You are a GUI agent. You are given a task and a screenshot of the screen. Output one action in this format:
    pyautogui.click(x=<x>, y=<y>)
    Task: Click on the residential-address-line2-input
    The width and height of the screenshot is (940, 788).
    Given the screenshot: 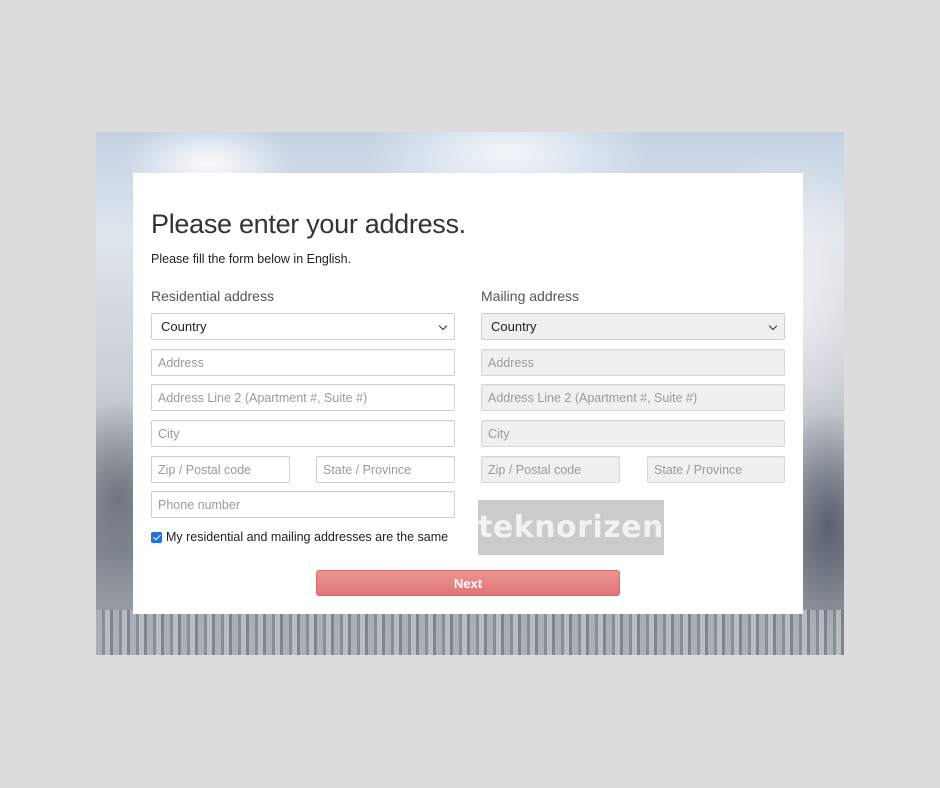 What is the action you would take?
    pyautogui.click(x=303, y=397)
    